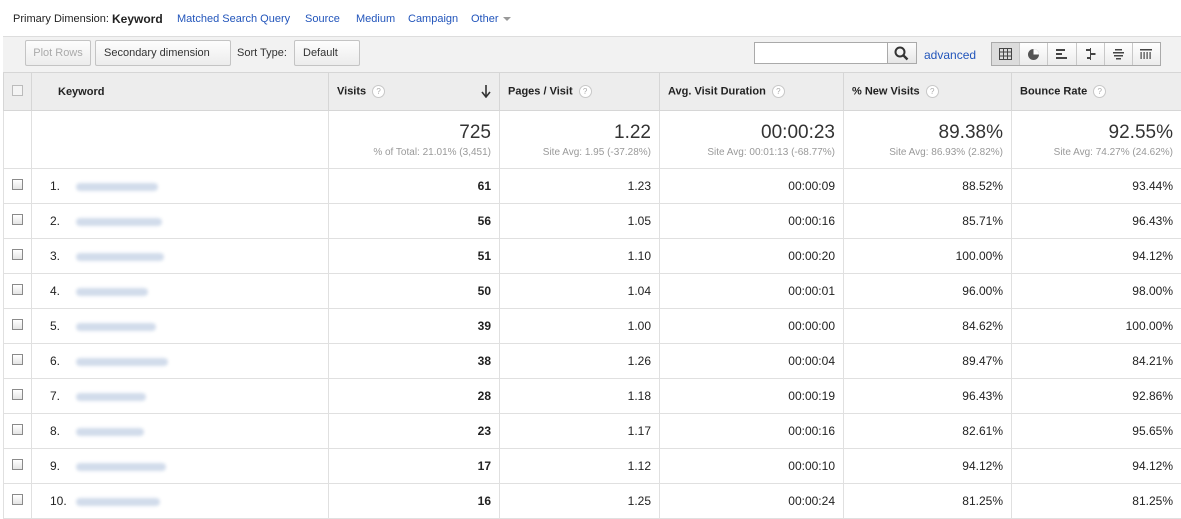  Describe the element at coordinates (414, 221) in the screenshot. I see `visits-cell: 56` at that location.